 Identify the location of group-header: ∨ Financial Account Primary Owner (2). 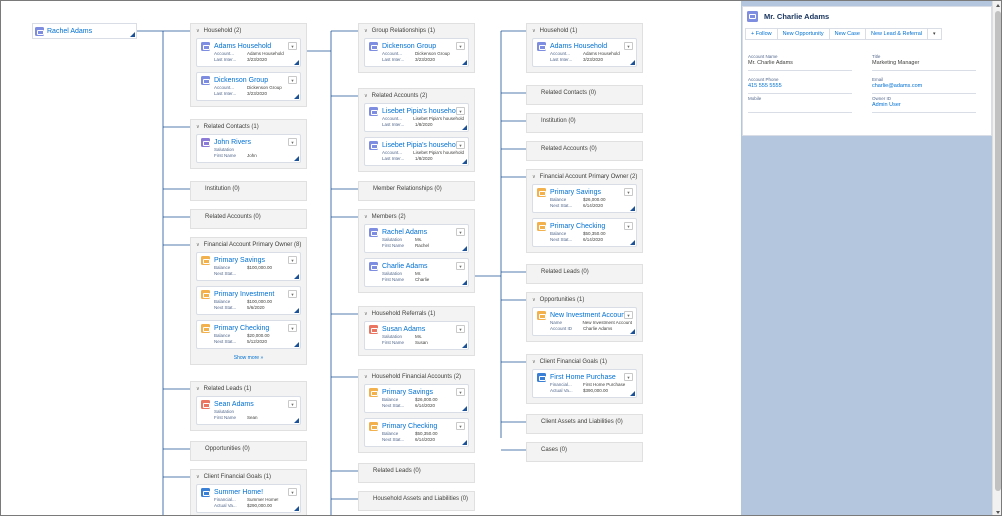
(584, 177).